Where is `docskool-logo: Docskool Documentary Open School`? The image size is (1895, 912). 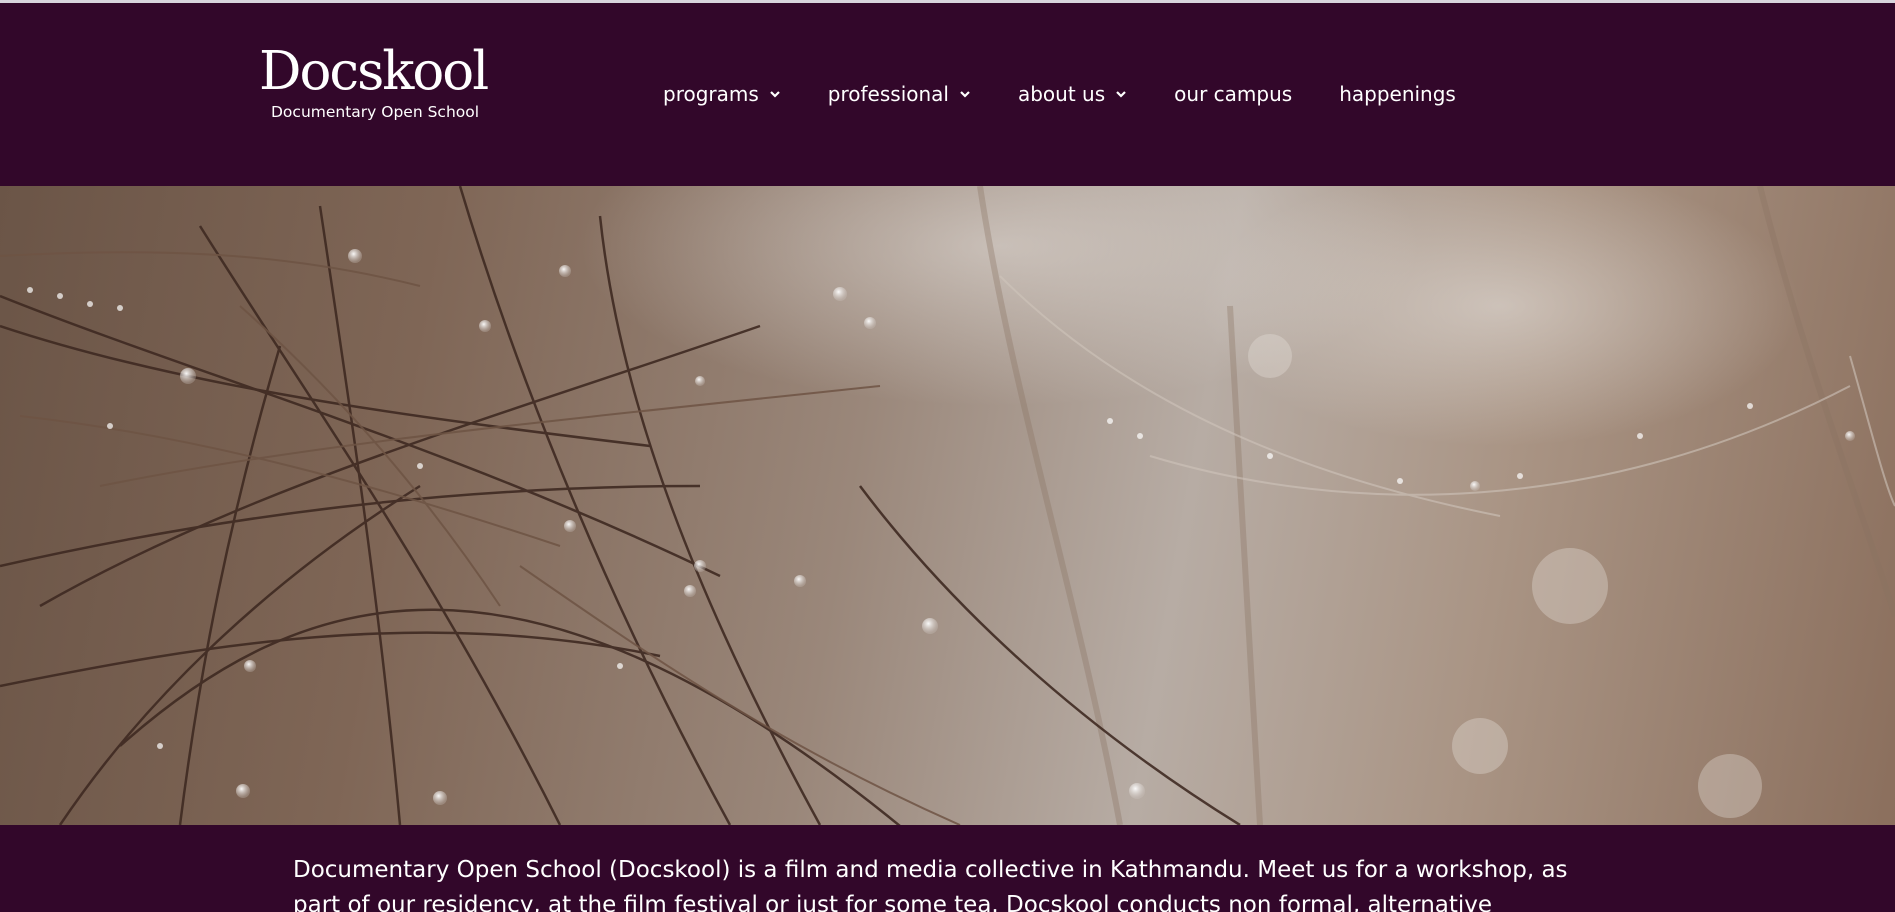 docskool-logo: Docskool Documentary Open School is located at coordinates (384, 83).